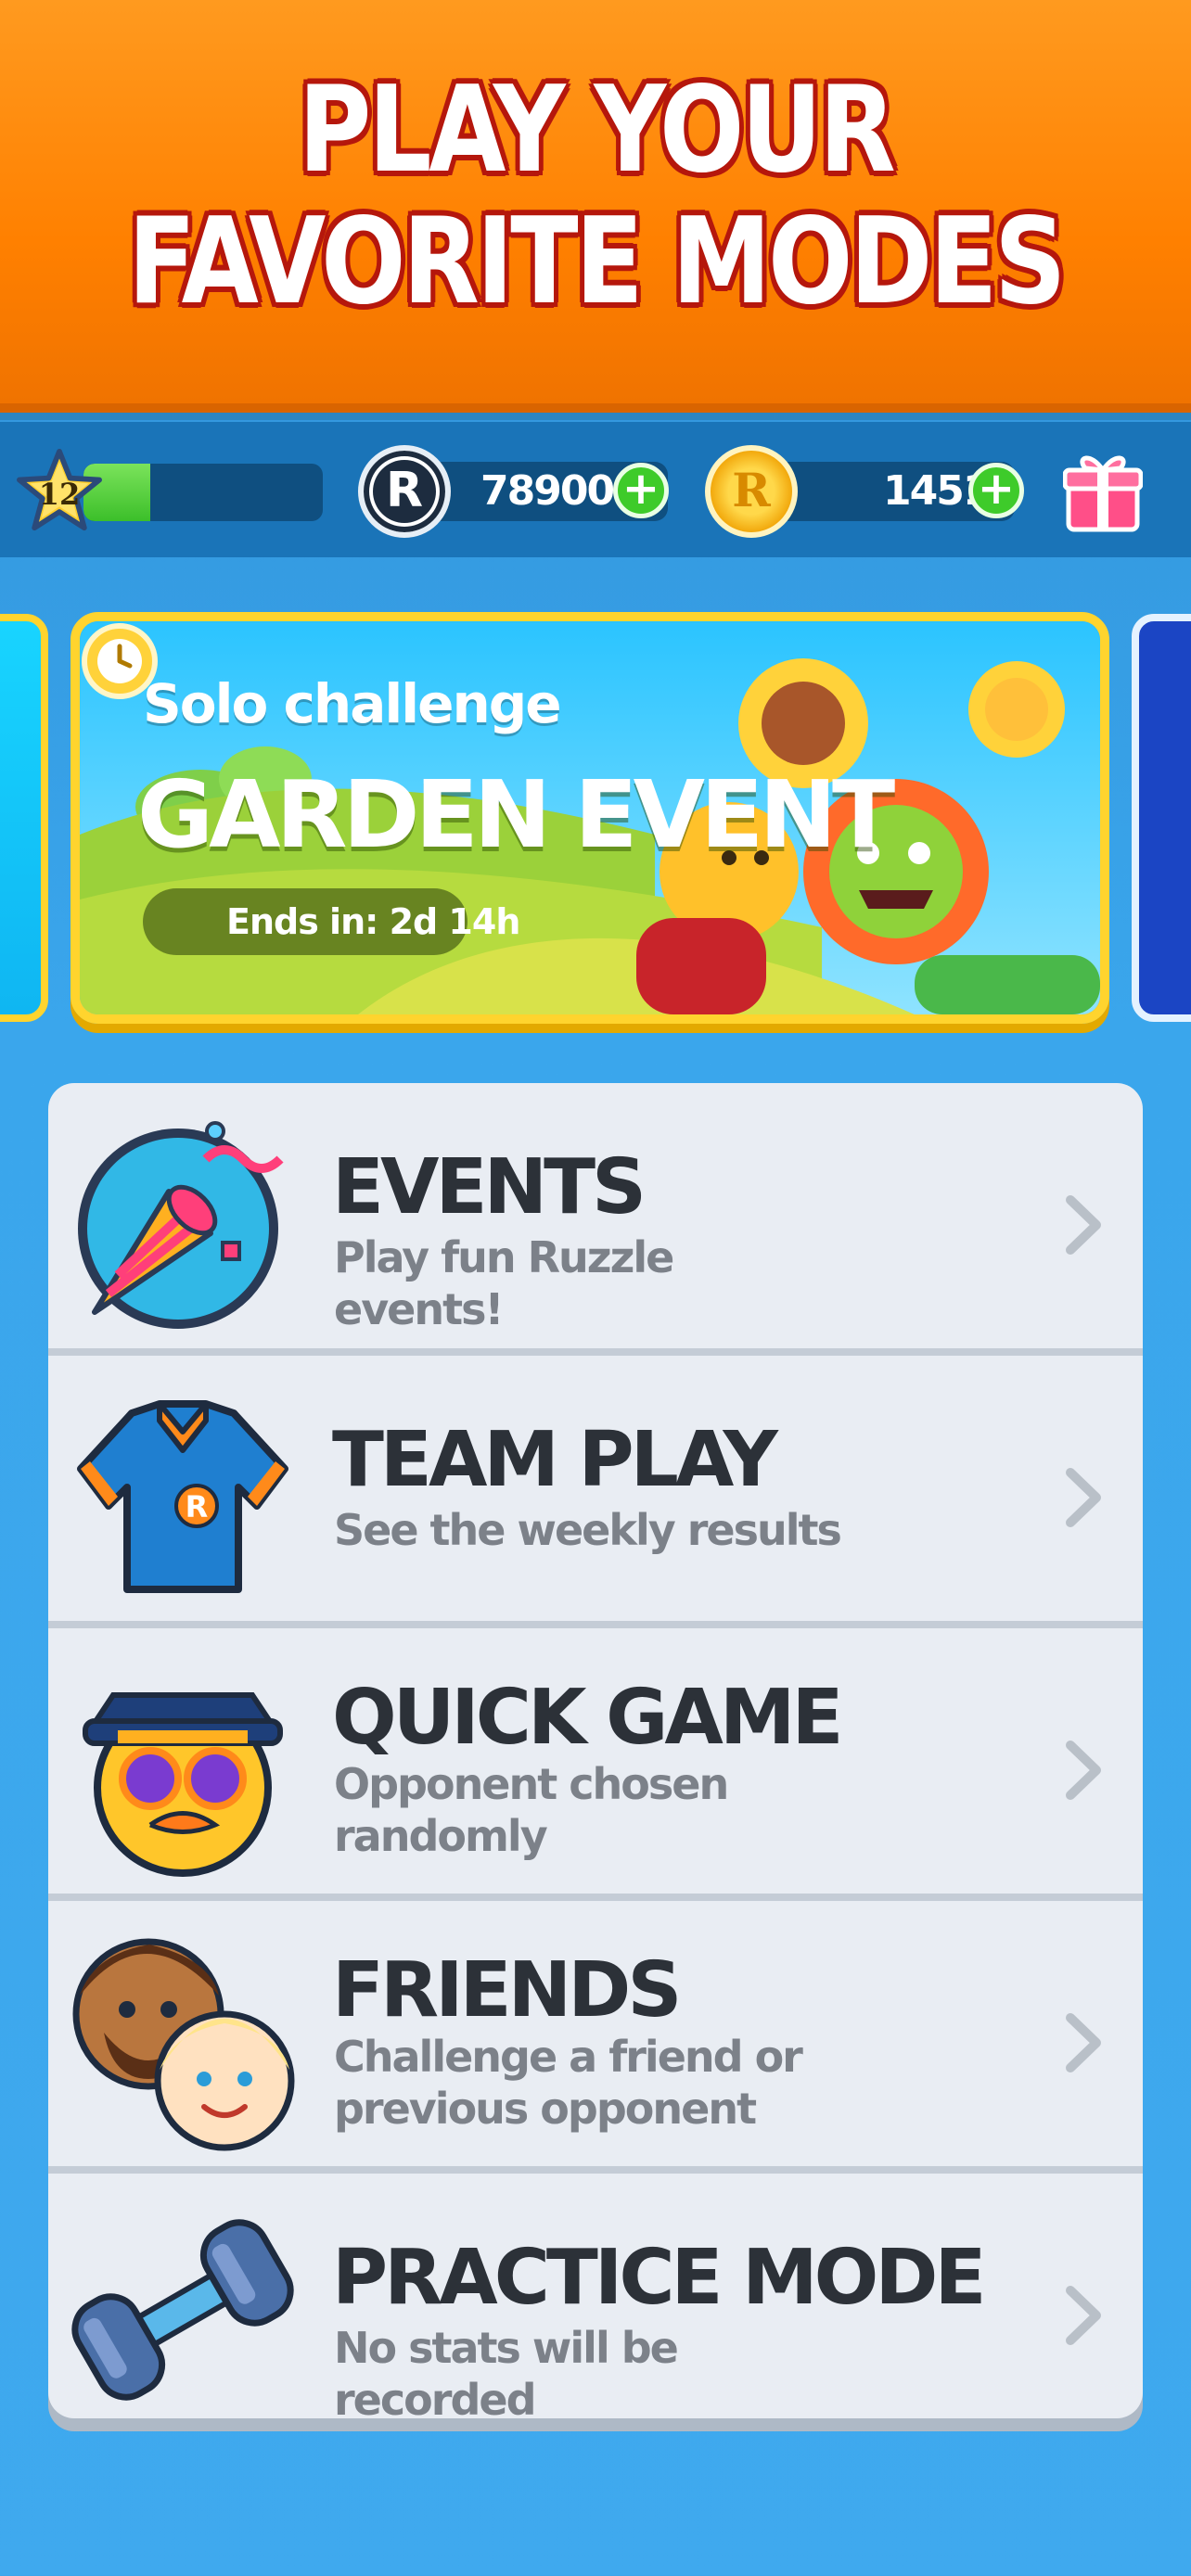 Image resolution: width=1191 pixels, height=2576 pixels. Describe the element at coordinates (197, 1506) in the screenshot. I see `svg-text: R` at that location.